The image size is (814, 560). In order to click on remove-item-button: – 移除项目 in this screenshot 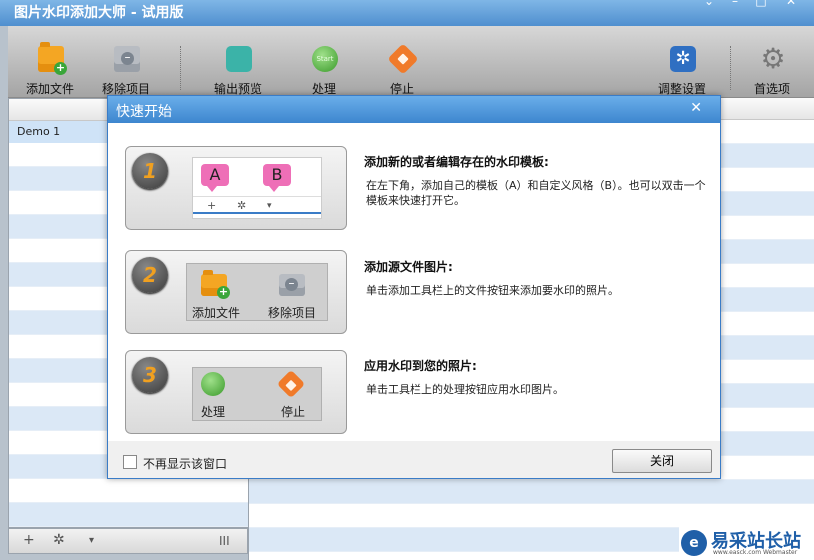, I will do `click(126, 70)`.